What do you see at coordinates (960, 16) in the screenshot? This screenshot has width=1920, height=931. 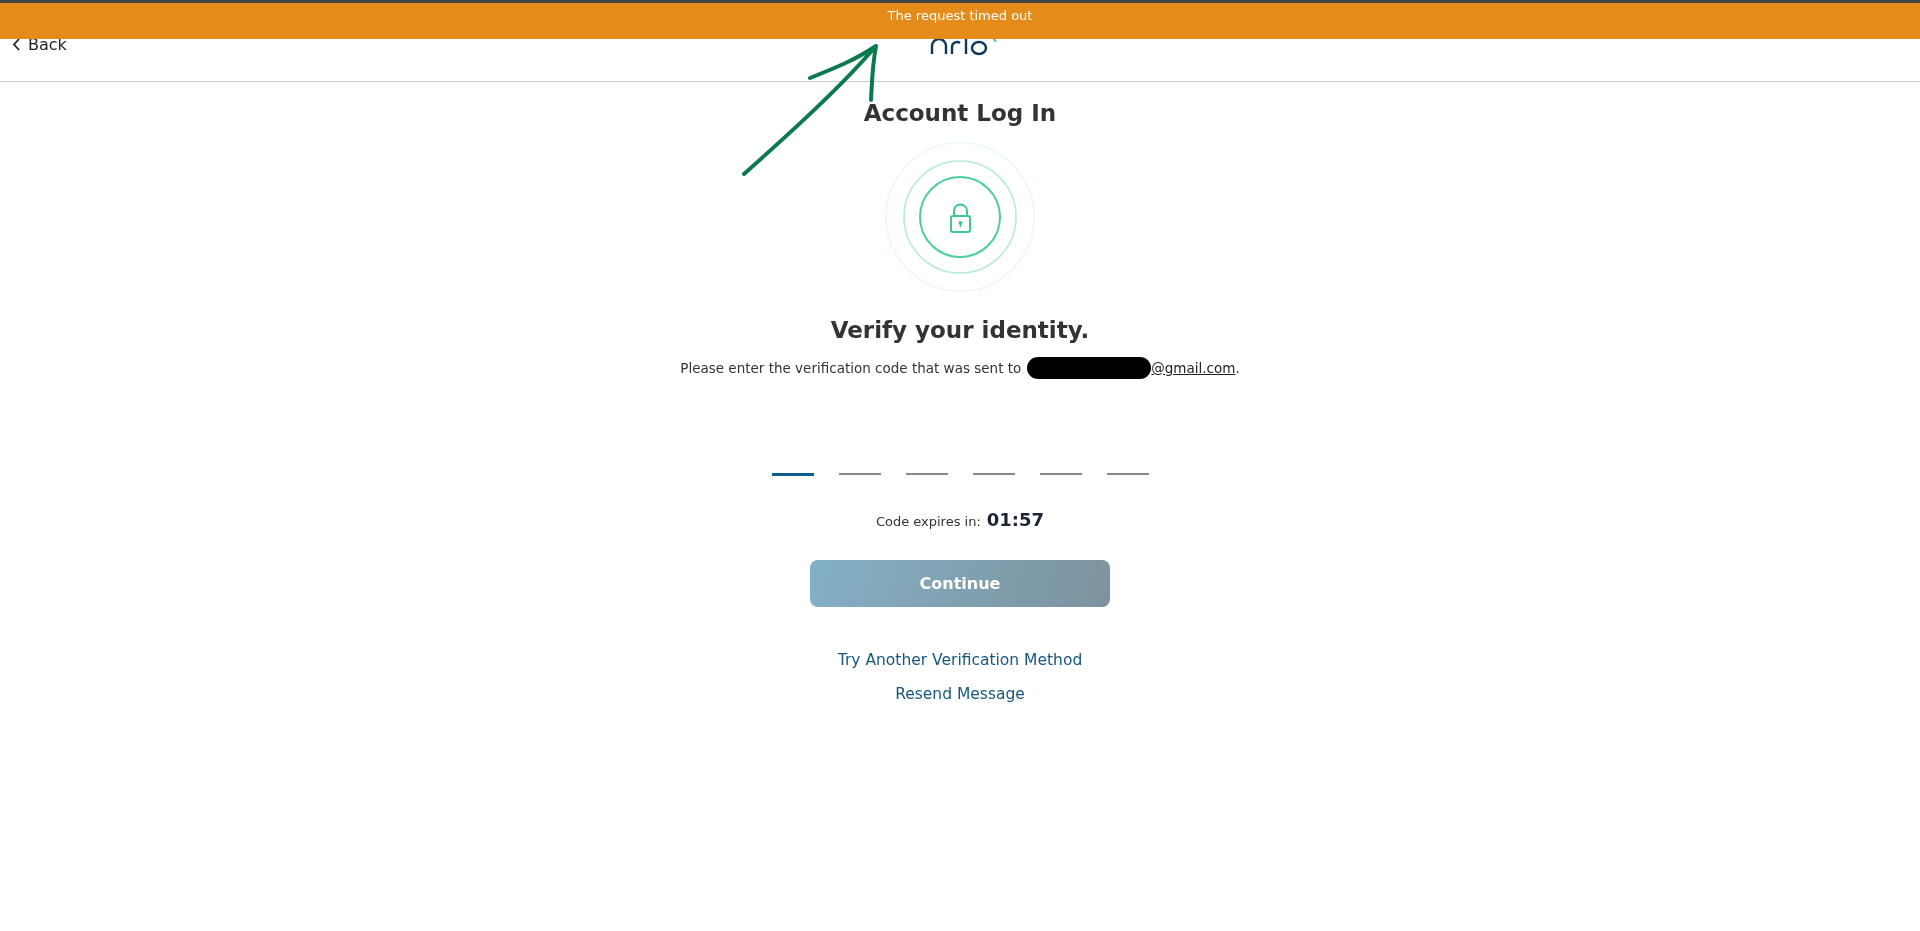 I see `error-message: The request timed out` at bounding box center [960, 16].